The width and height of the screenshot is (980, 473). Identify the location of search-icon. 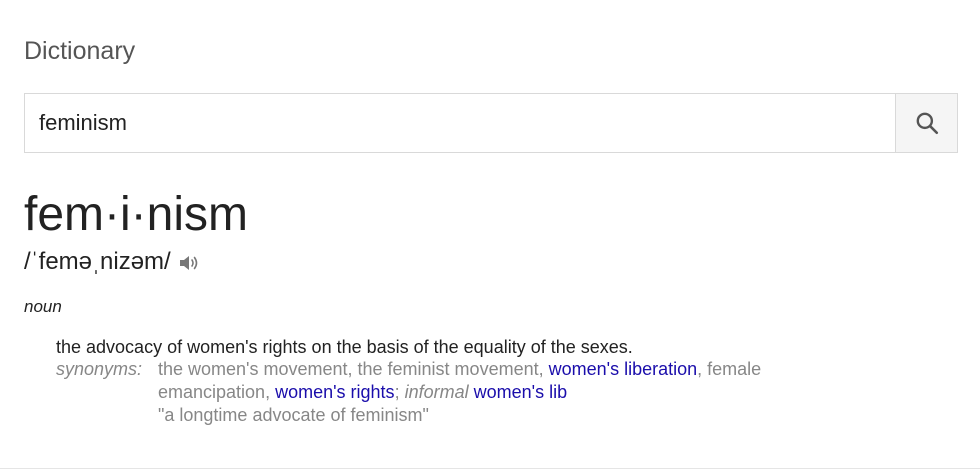
(927, 123).